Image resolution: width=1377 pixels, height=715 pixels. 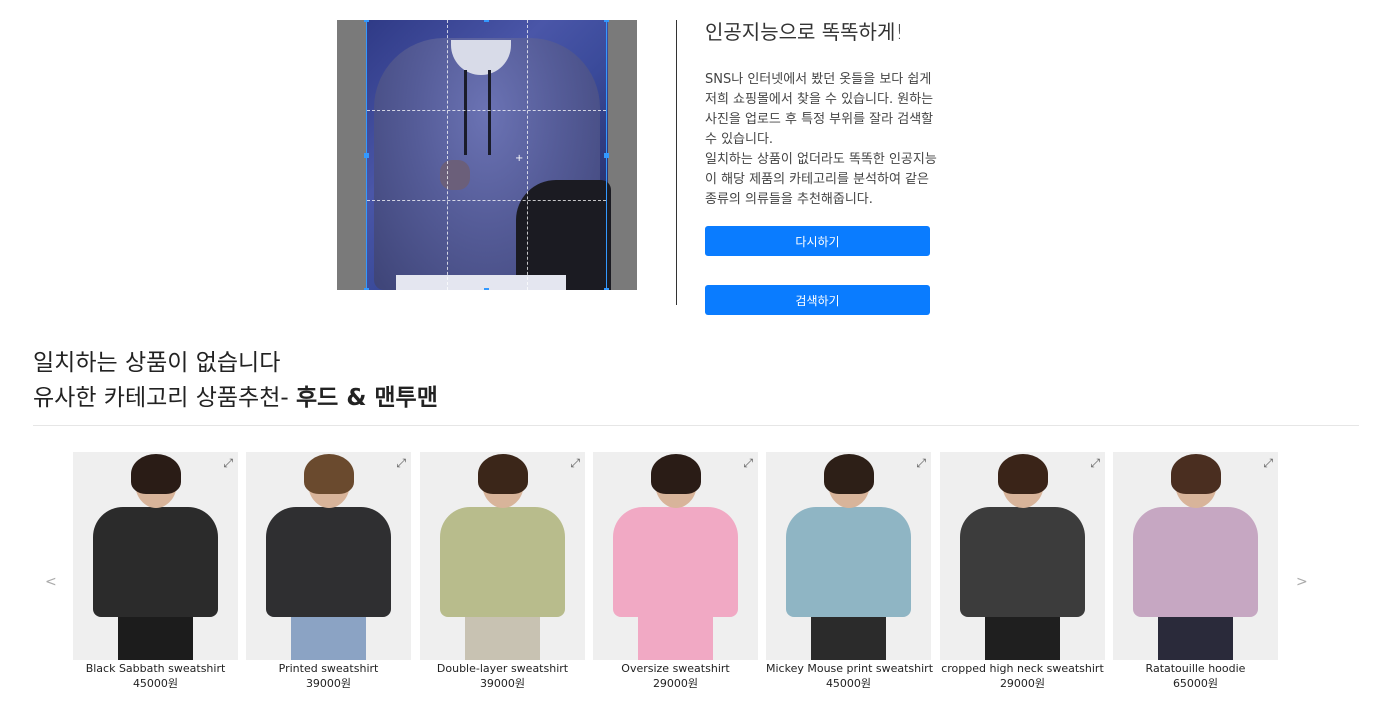 What do you see at coordinates (366, 155) in the screenshot?
I see `crop-handle-w` at bounding box center [366, 155].